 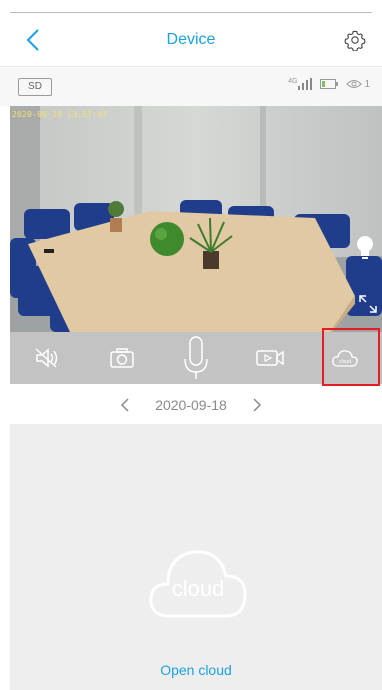 I want to click on chevron-left-icon, so click(x=125, y=405).